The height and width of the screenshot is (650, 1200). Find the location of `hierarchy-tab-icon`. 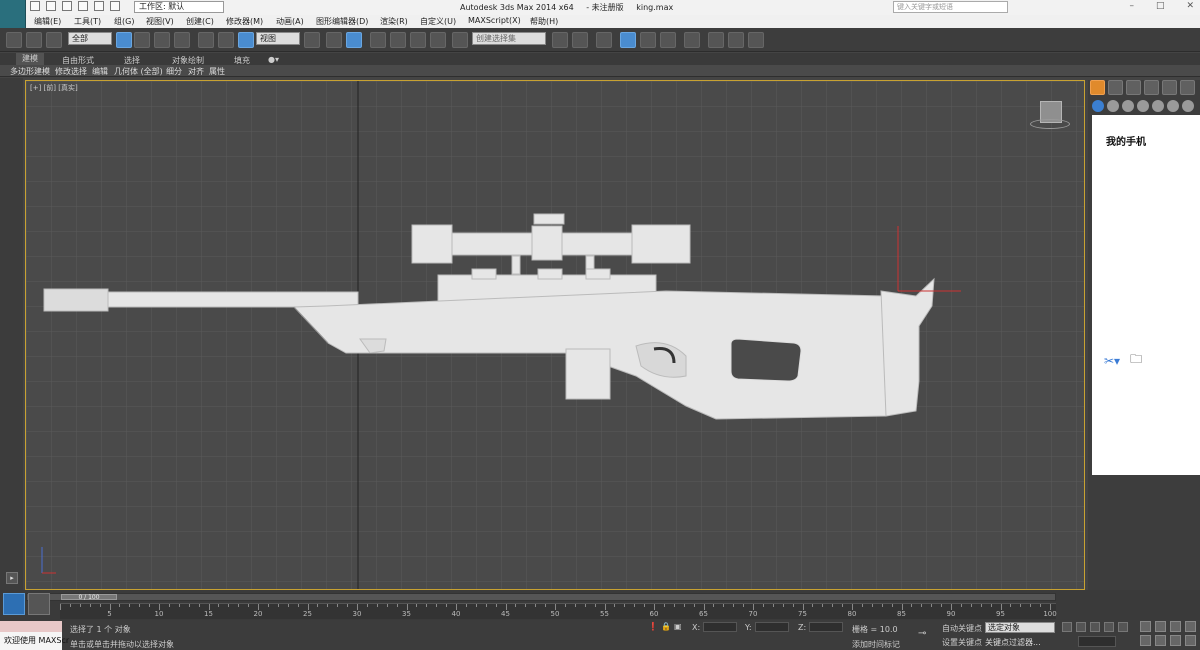

hierarchy-tab-icon is located at coordinates (1133, 87).